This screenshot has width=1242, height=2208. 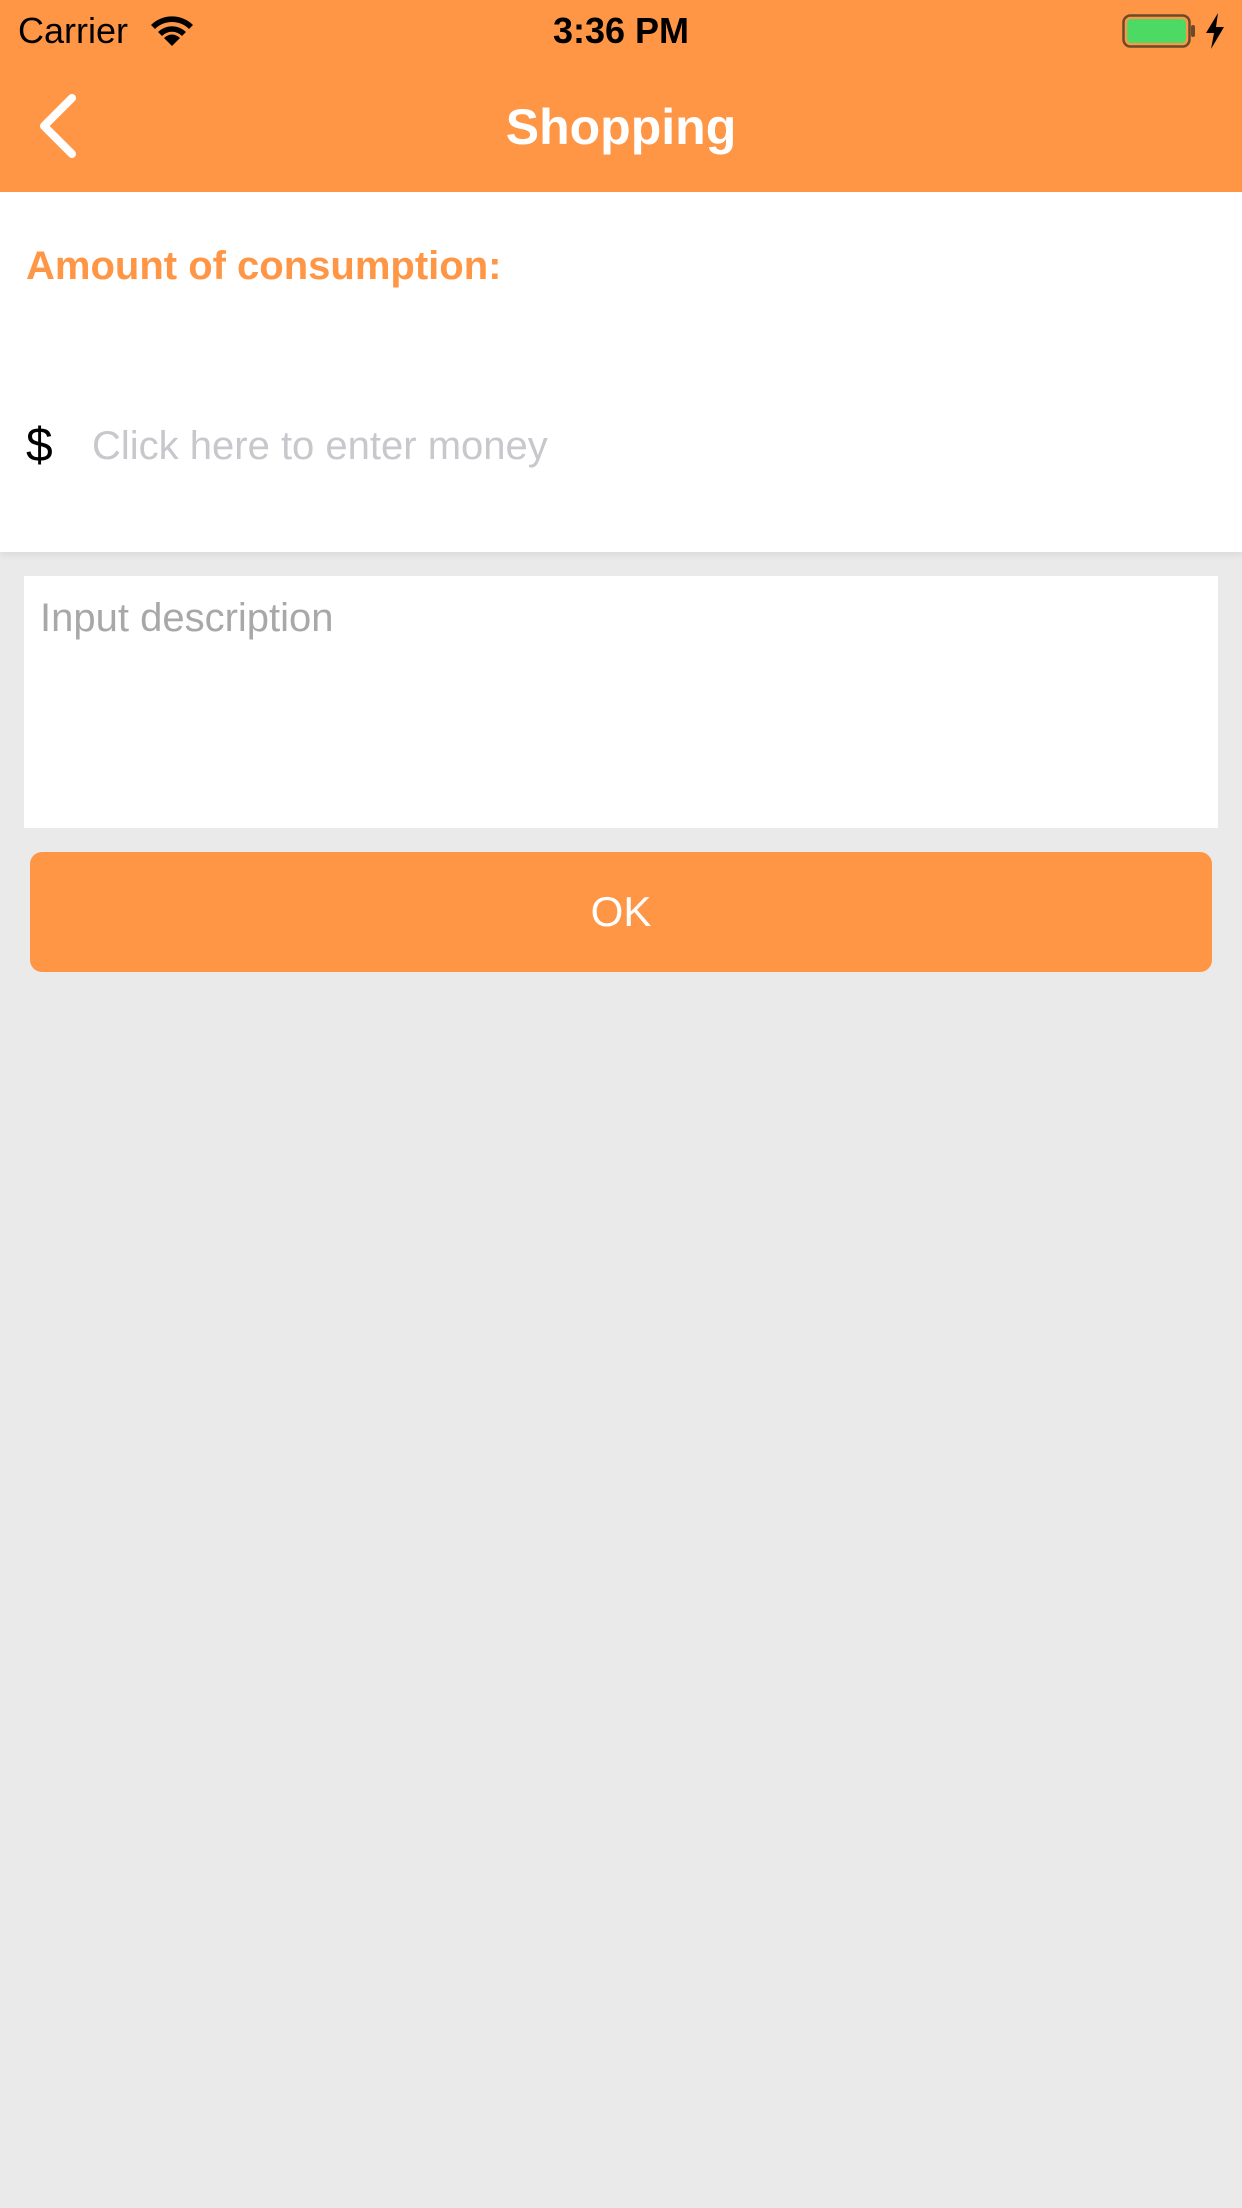 I want to click on page-title: Shopping, so click(x=621, y=127).